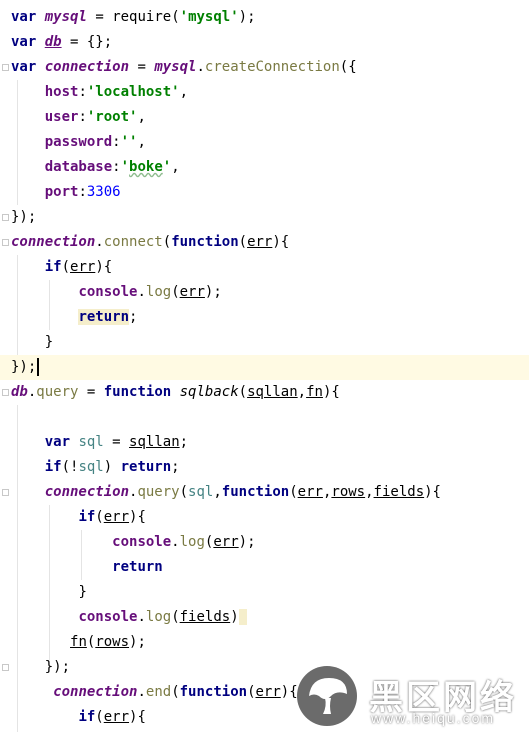  I want to click on code-line-5: user:'root',, so click(78, 117).